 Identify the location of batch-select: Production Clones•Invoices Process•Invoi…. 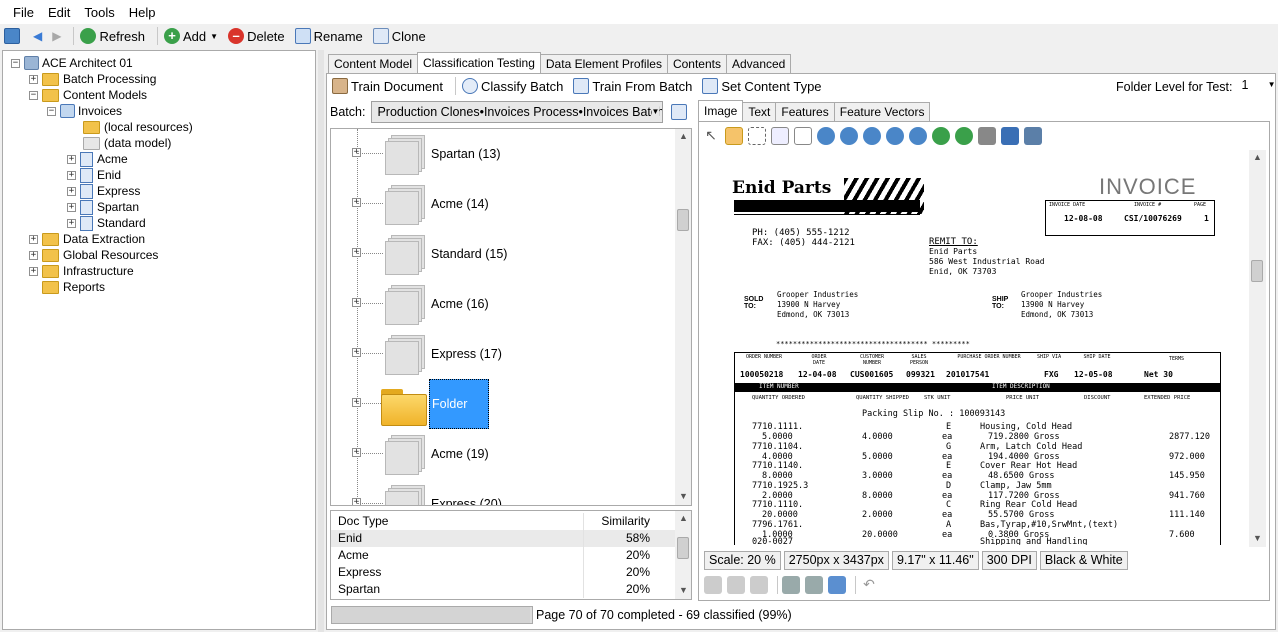
(517, 112).